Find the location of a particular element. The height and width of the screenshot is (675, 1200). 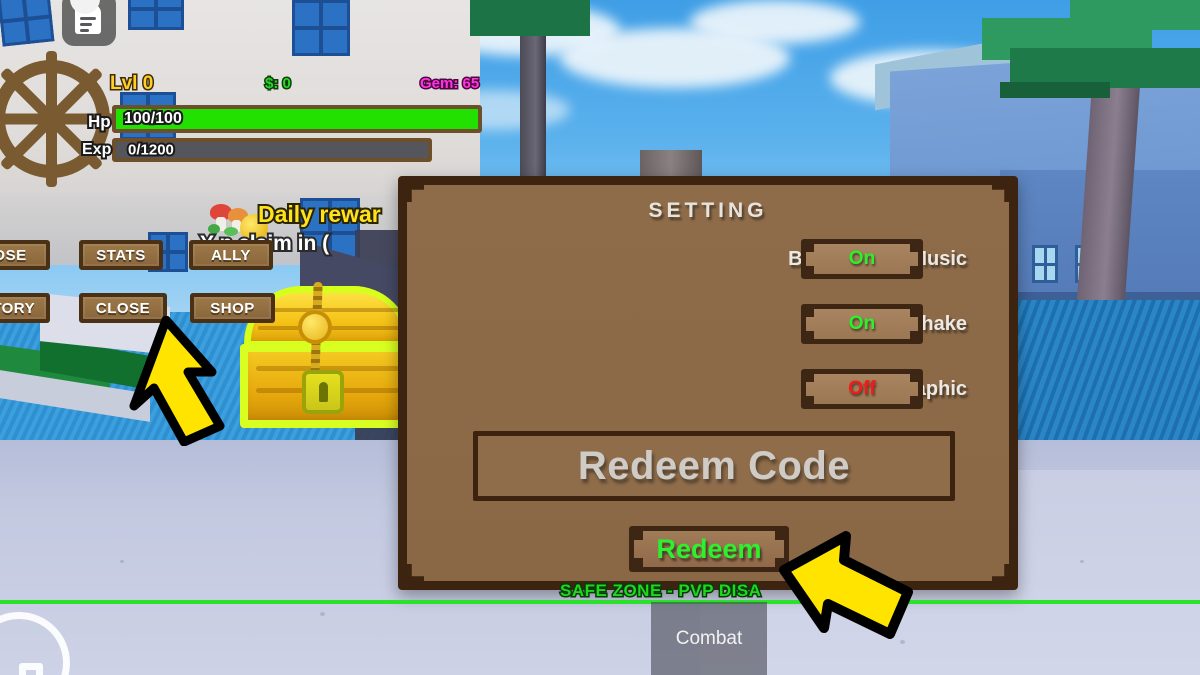

toggle-low-graphic: Off is located at coordinates (862, 389).